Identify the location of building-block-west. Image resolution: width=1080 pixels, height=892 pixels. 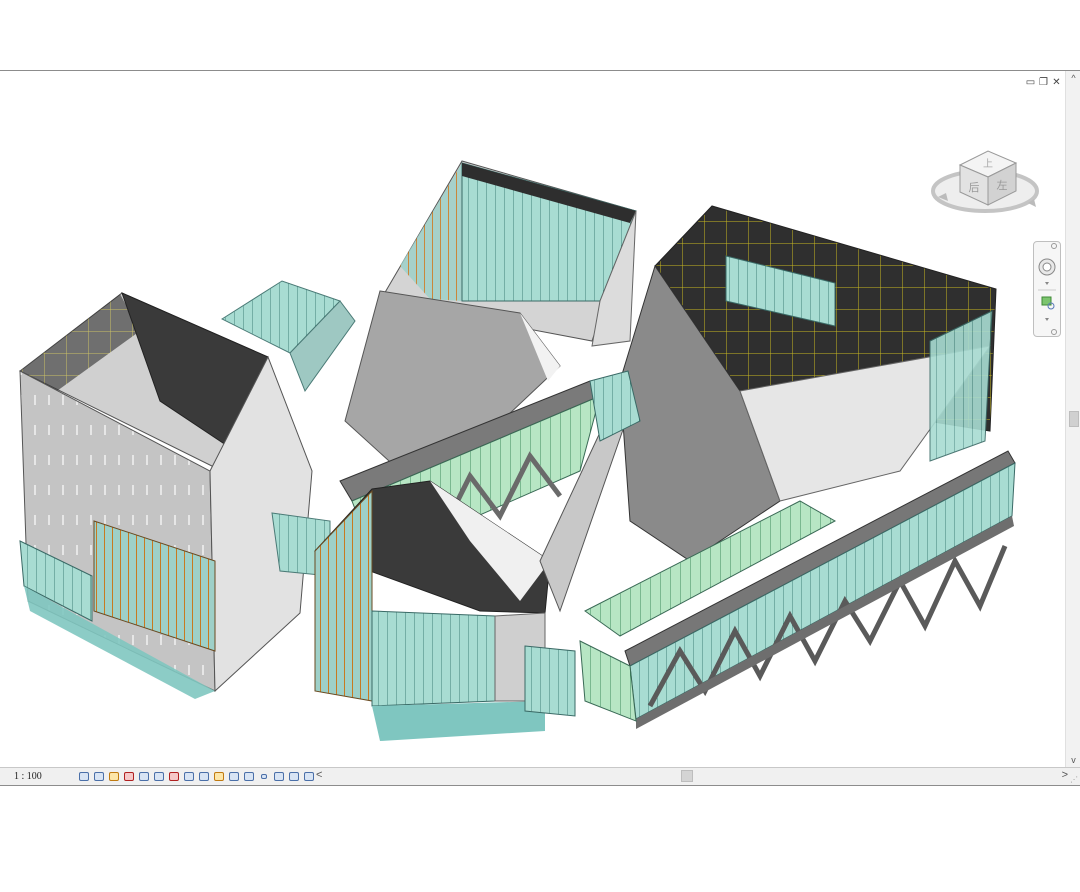
(166, 495).